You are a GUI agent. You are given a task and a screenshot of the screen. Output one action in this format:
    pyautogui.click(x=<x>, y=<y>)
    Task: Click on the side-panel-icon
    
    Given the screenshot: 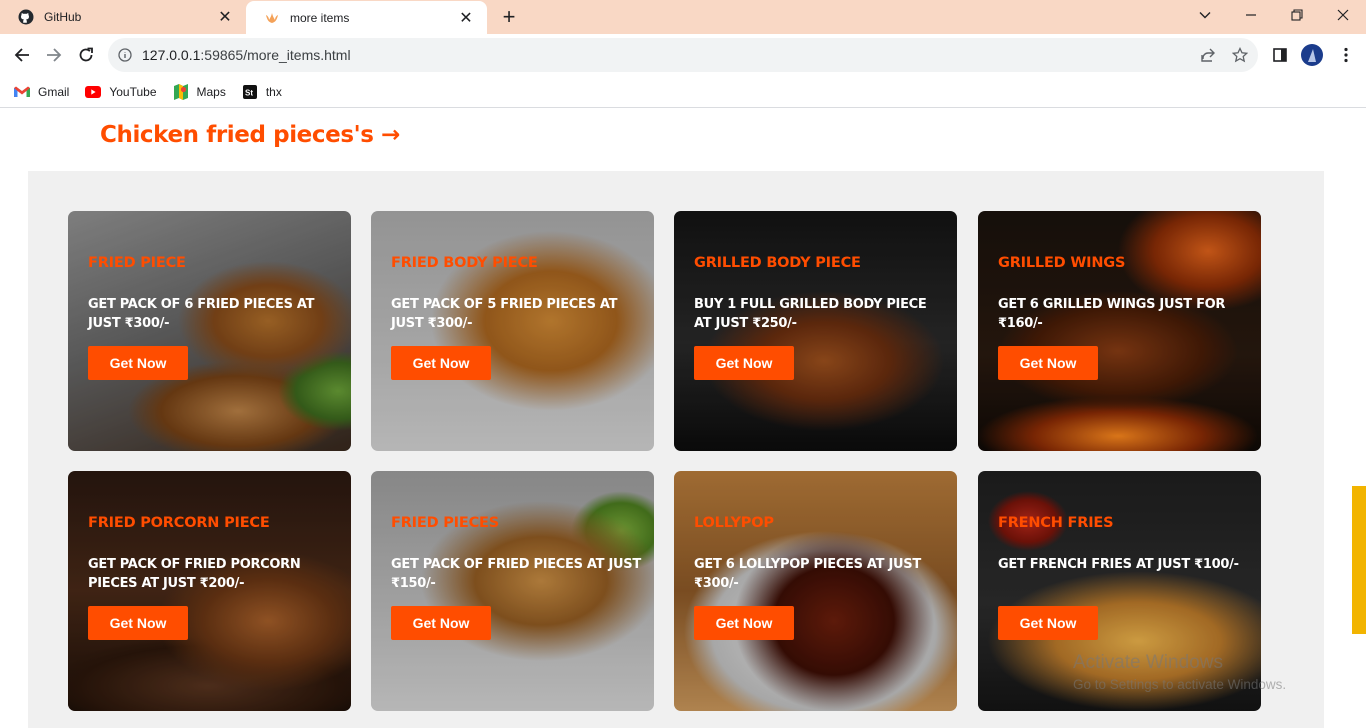 What is the action you would take?
    pyautogui.click(x=1280, y=55)
    